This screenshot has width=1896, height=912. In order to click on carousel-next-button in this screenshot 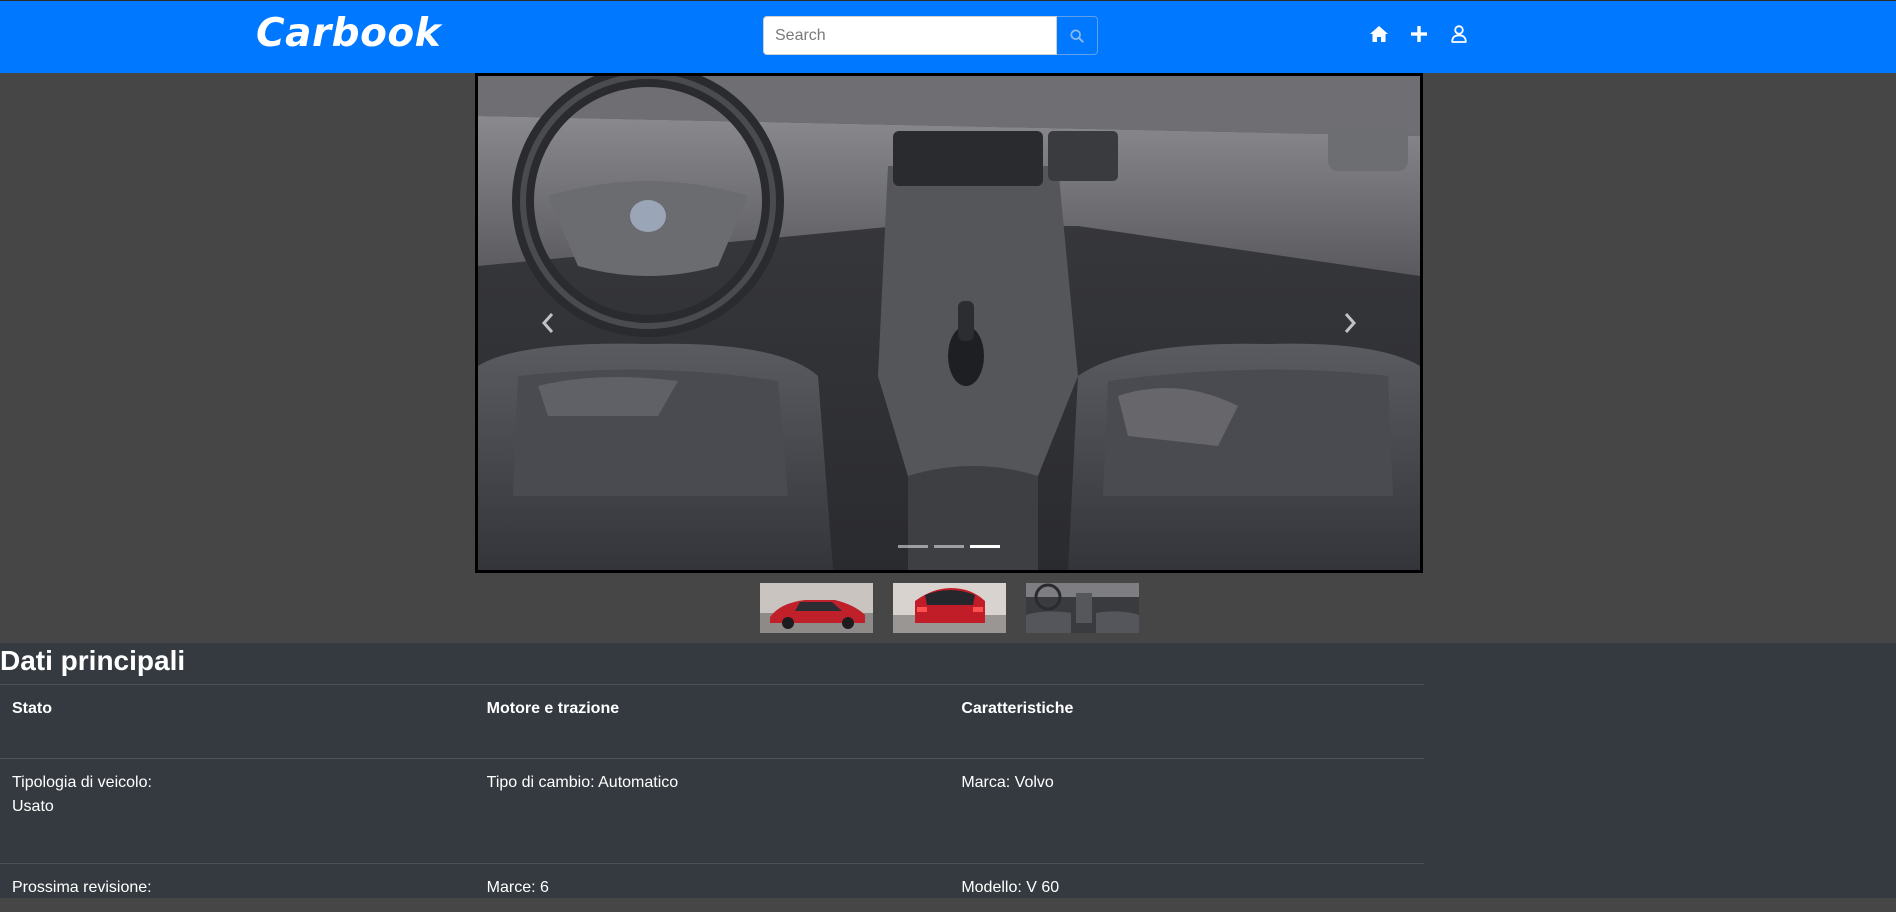, I will do `click(1350, 323)`.